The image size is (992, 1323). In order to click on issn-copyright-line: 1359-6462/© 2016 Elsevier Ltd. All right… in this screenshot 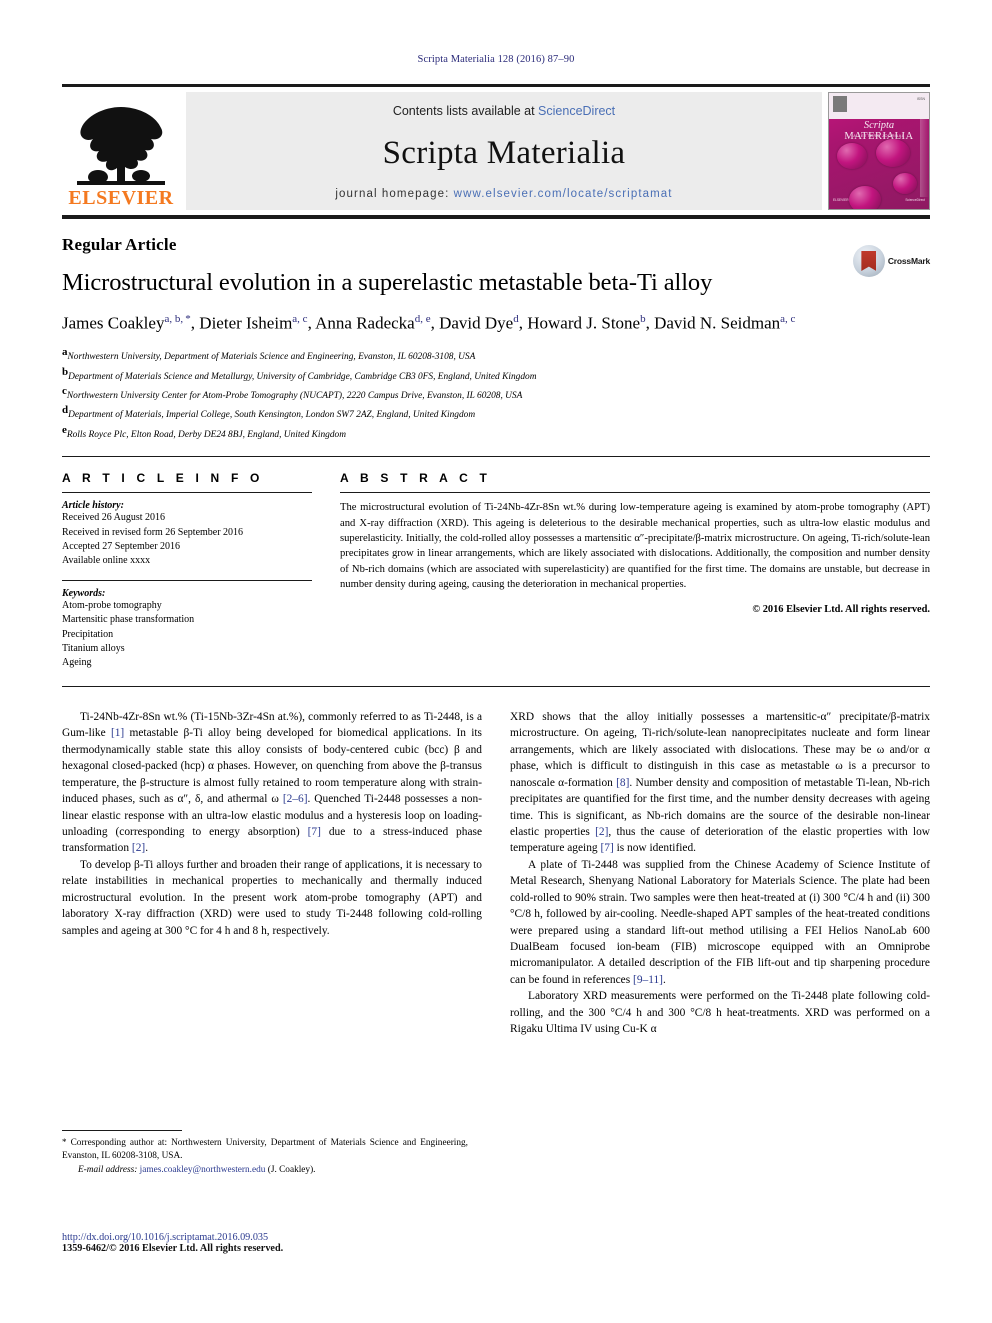, I will do `click(173, 1248)`.